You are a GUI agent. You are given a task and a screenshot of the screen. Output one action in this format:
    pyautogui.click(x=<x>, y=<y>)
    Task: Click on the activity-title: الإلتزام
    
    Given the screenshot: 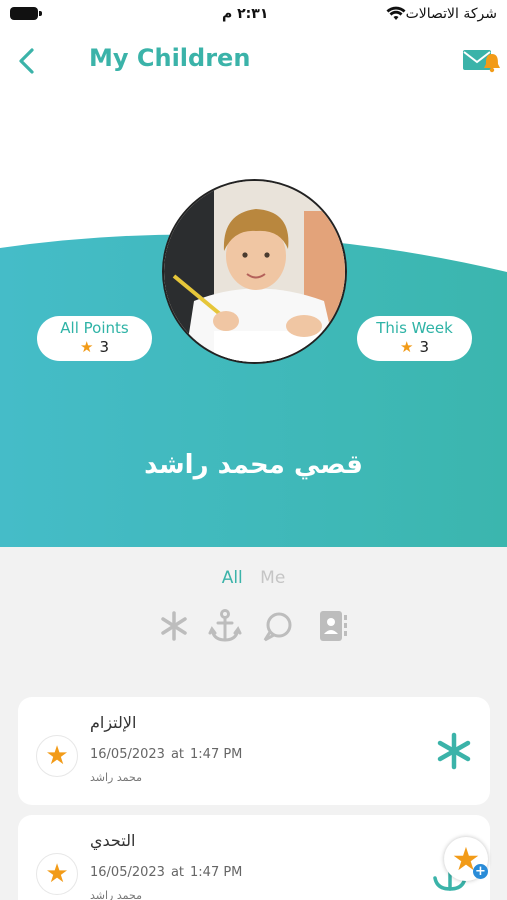 What is the action you would take?
    pyautogui.click(x=113, y=722)
    